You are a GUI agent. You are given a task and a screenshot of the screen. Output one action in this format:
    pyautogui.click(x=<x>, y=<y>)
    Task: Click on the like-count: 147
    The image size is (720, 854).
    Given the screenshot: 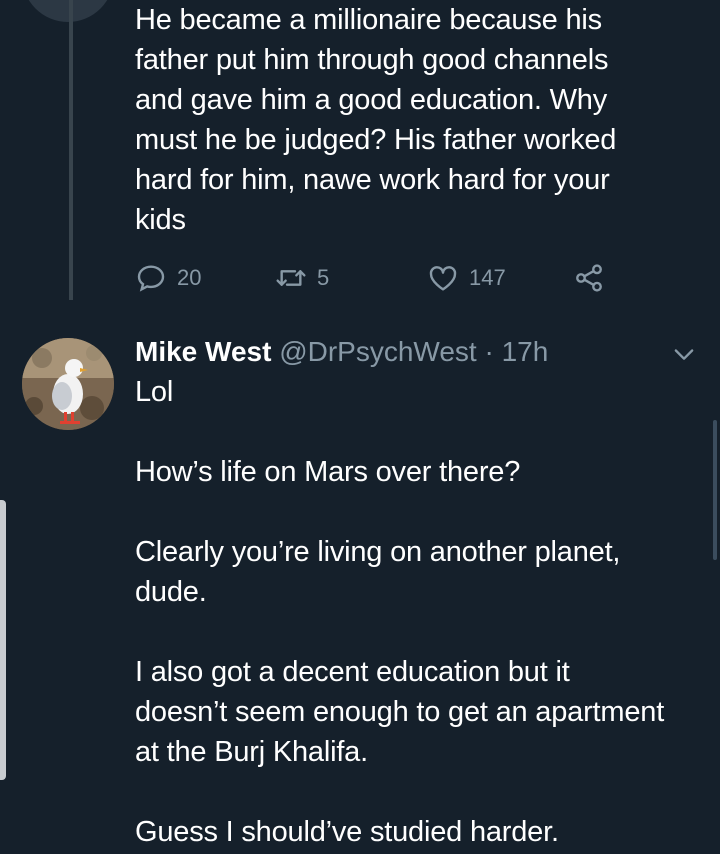 What is the action you would take?
    pyautogui.click(x=487, y=277)
    